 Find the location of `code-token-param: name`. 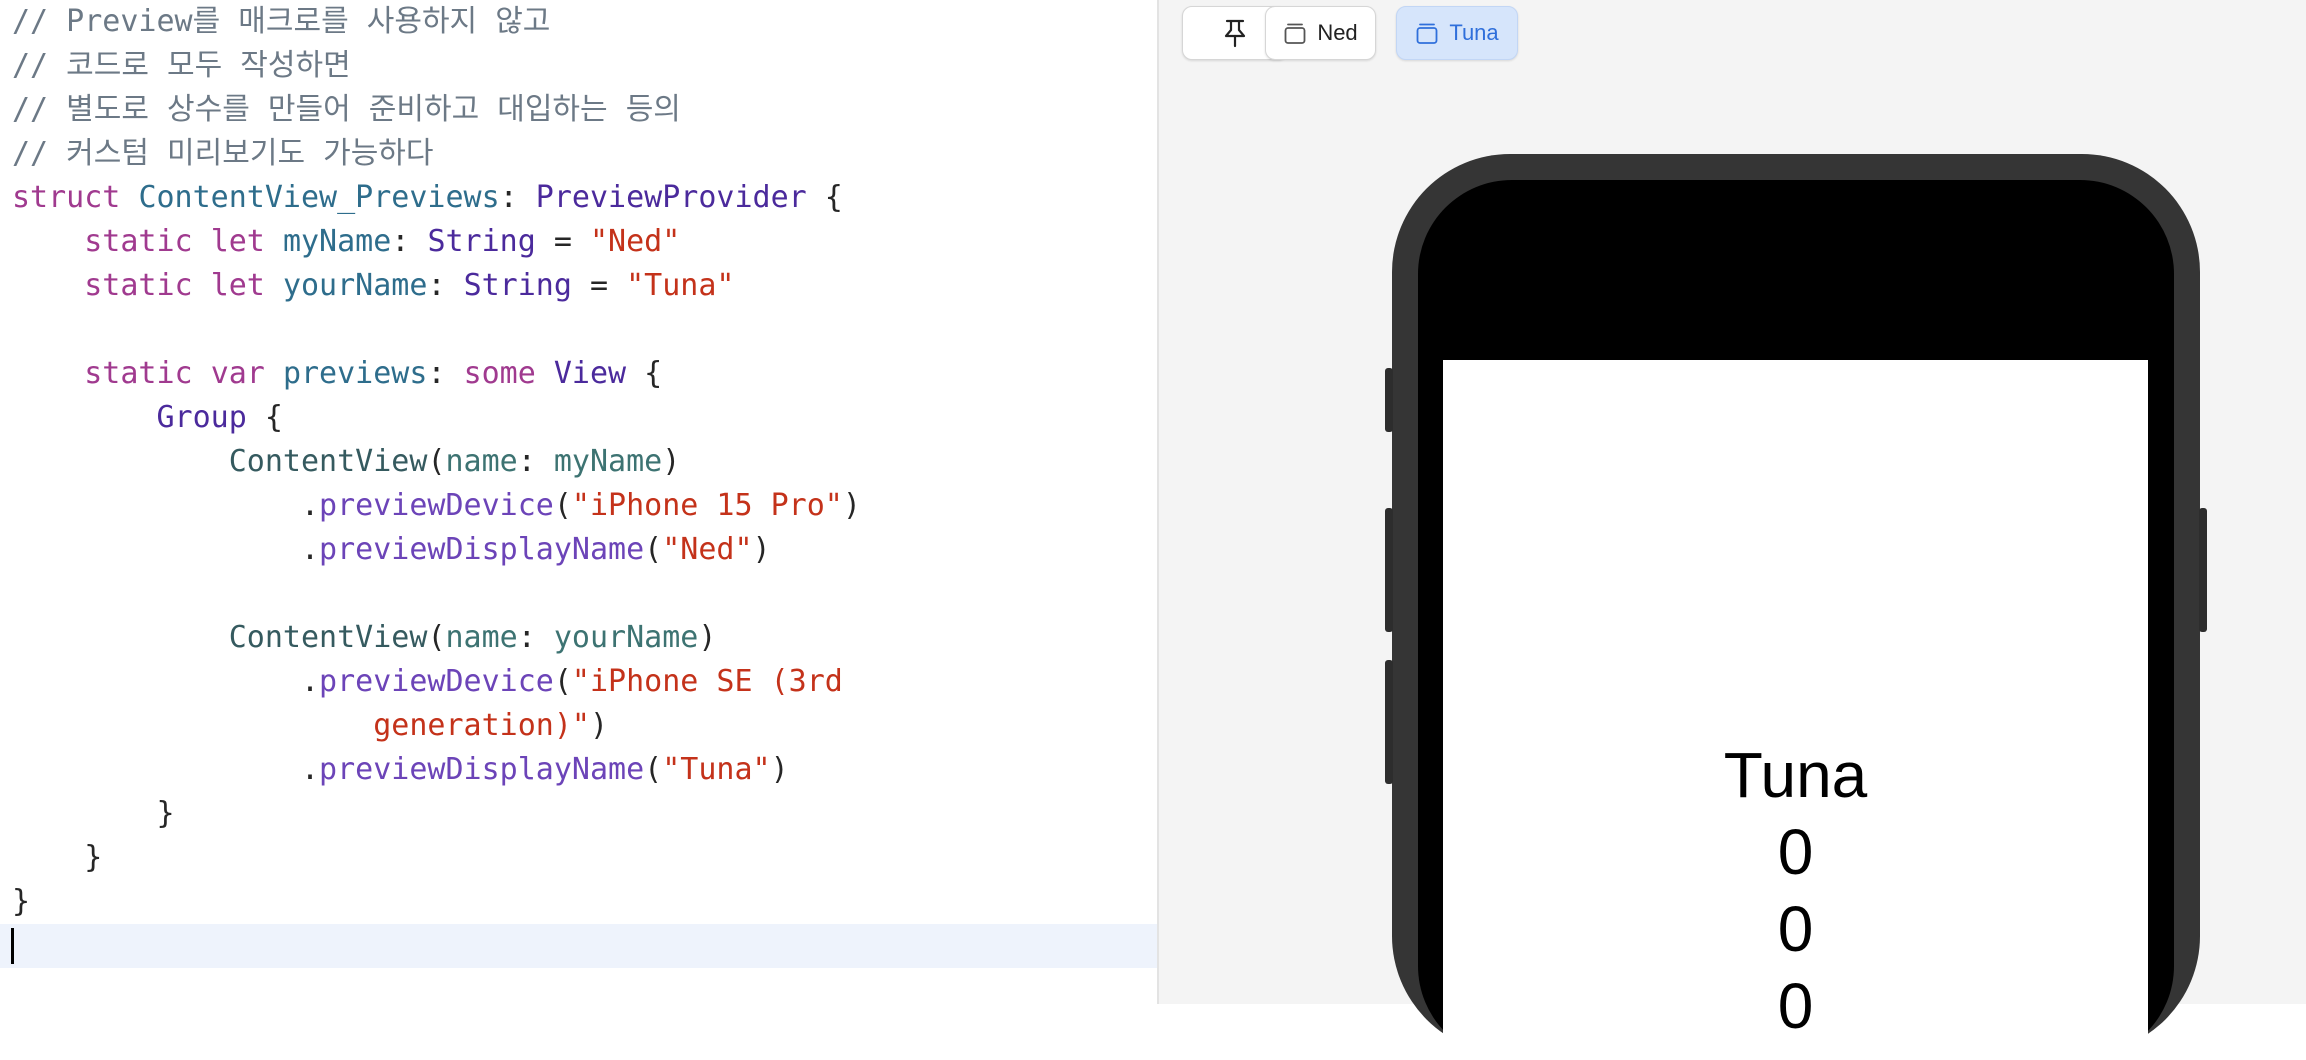

code-token-param: name is located at coordinates (481, 637).